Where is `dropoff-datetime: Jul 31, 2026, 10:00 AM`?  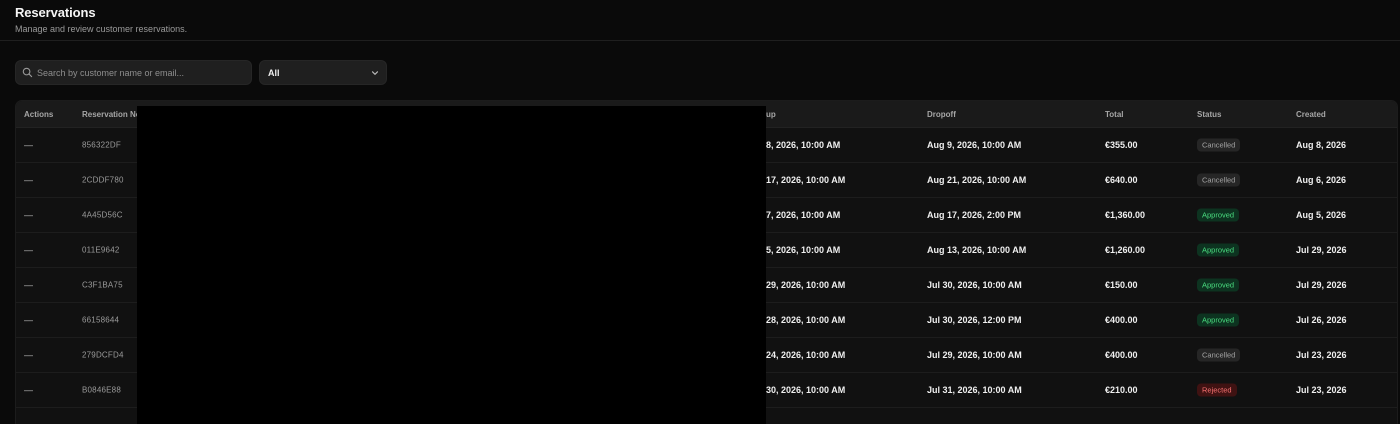
dropoff-datetime: Jul 31, 2026, 10:00 AM is located at coordinates (974, 390).